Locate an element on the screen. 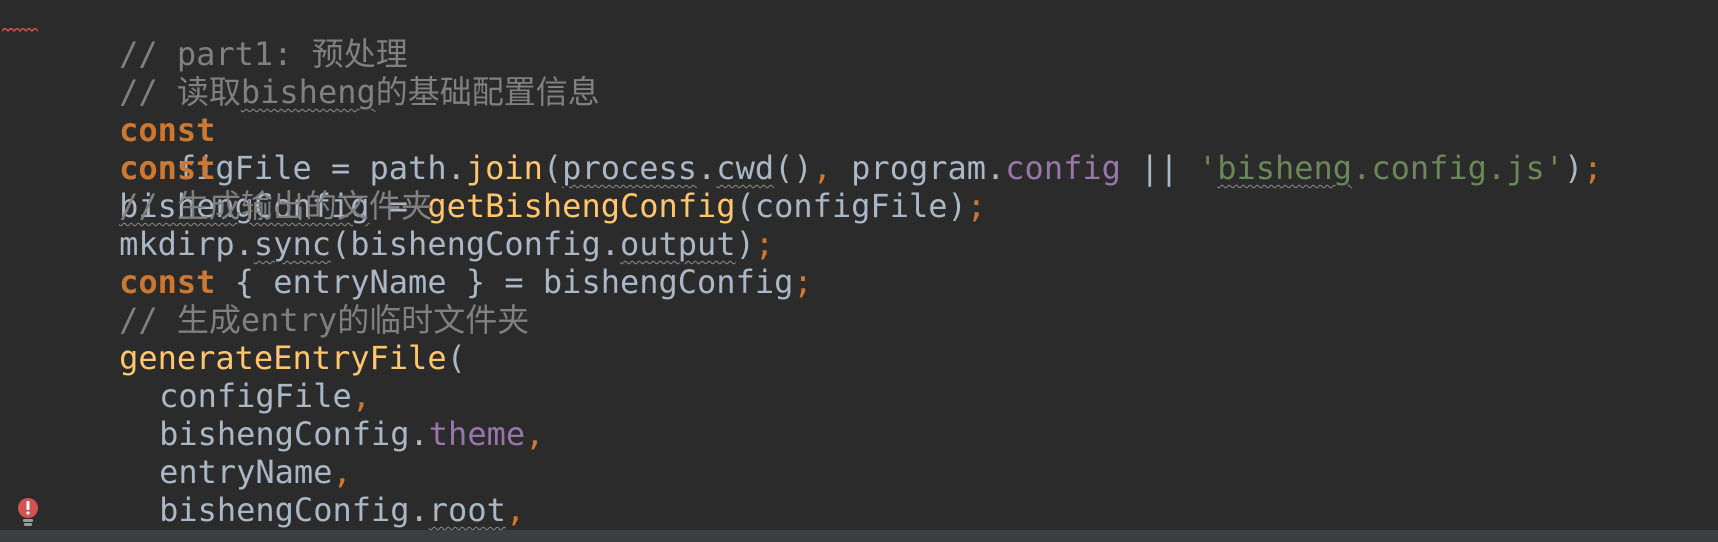 The height and width of the screenshot is (542, 1718). object-ref: bishengConfig. is located at coordinates (294, 510).